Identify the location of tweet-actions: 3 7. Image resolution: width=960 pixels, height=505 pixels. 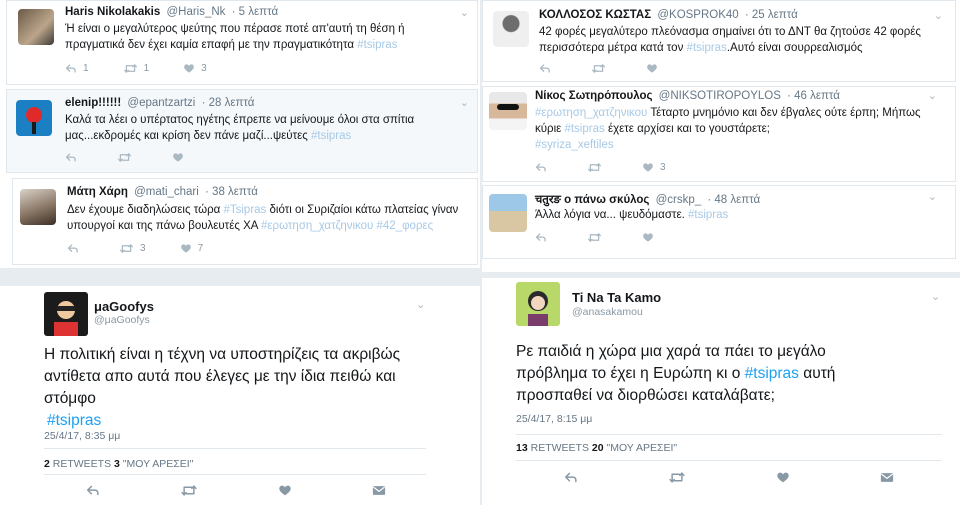
(152, 248).